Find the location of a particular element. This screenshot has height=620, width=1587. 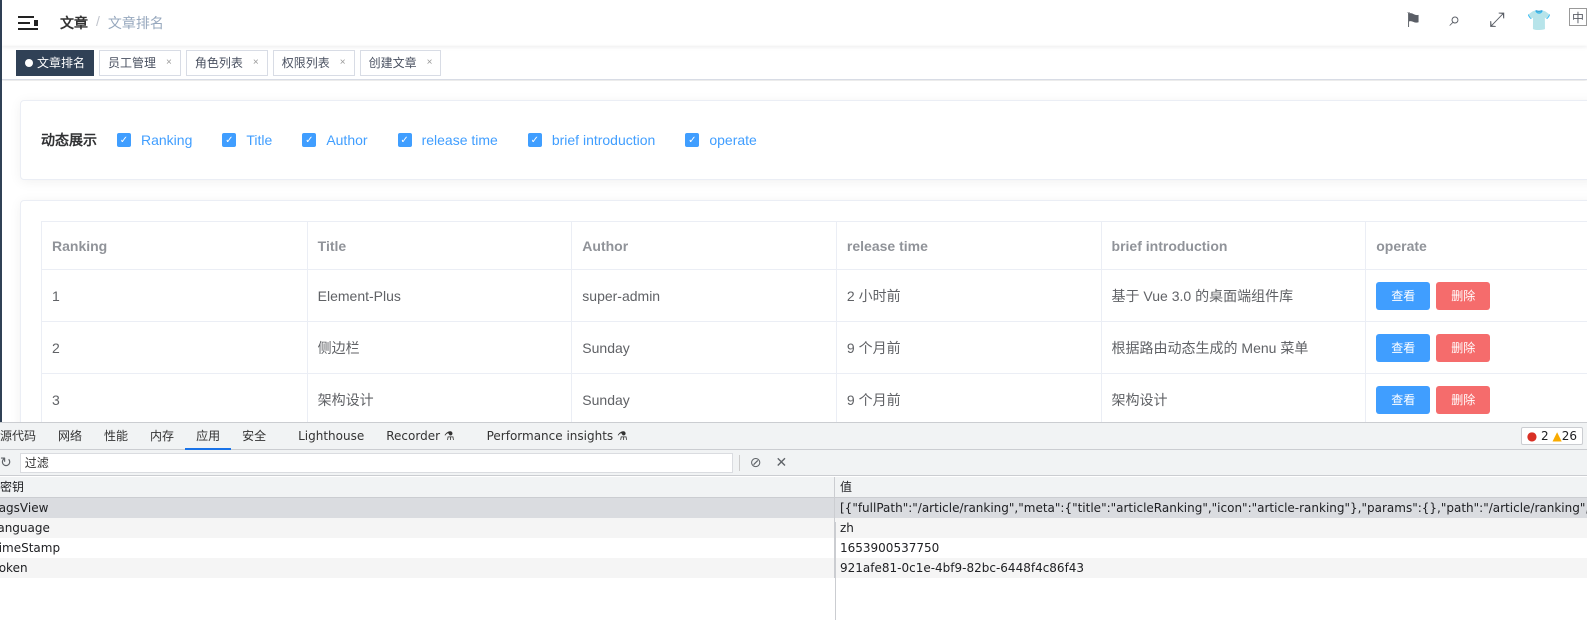

storage-key: language is located at coordinates (417, 528).